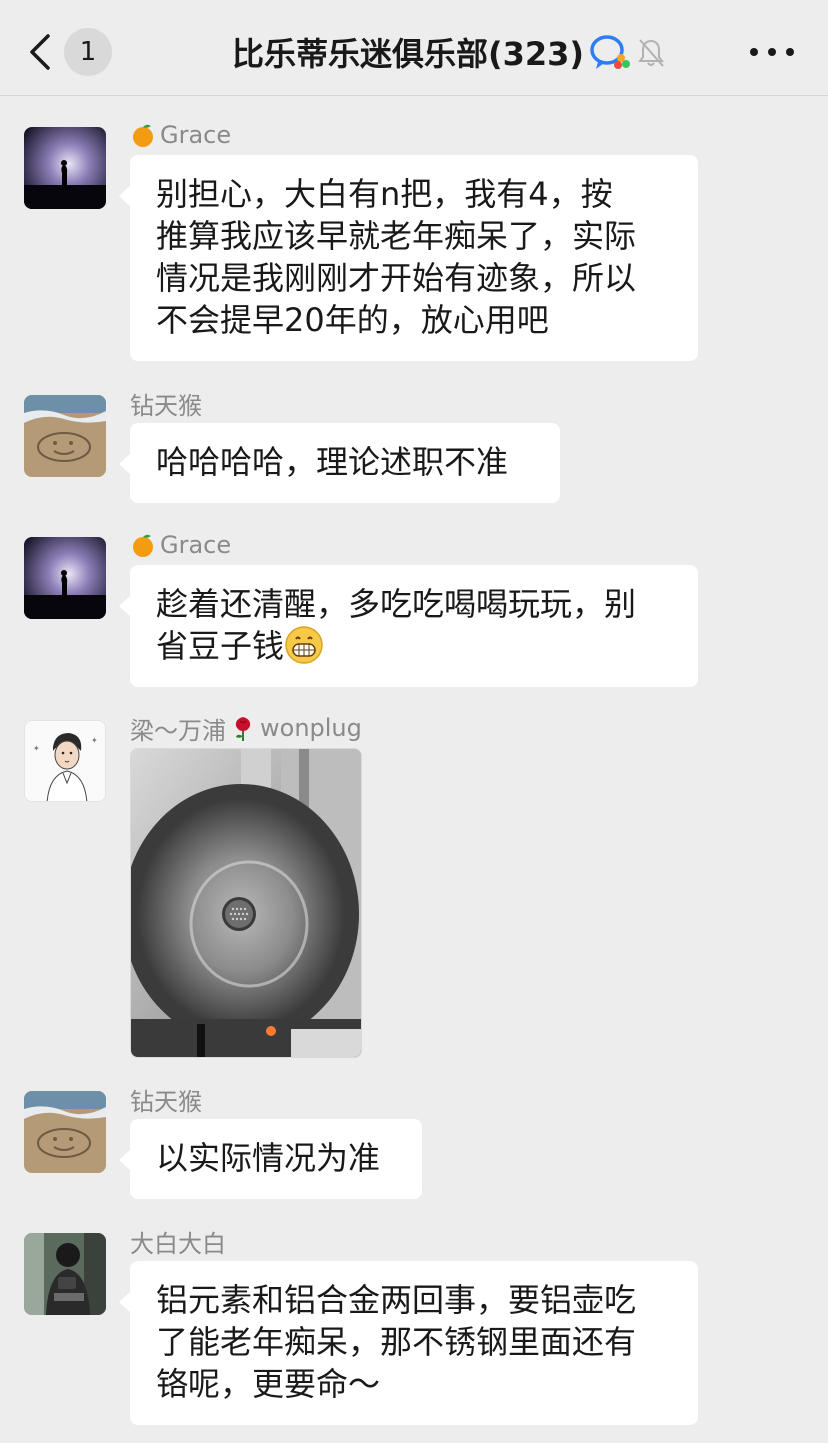 The image size is (828, 1443). I want to click on chat-header: 1 比乐蒂乐迷俱乐部(323), so click(414, 48).